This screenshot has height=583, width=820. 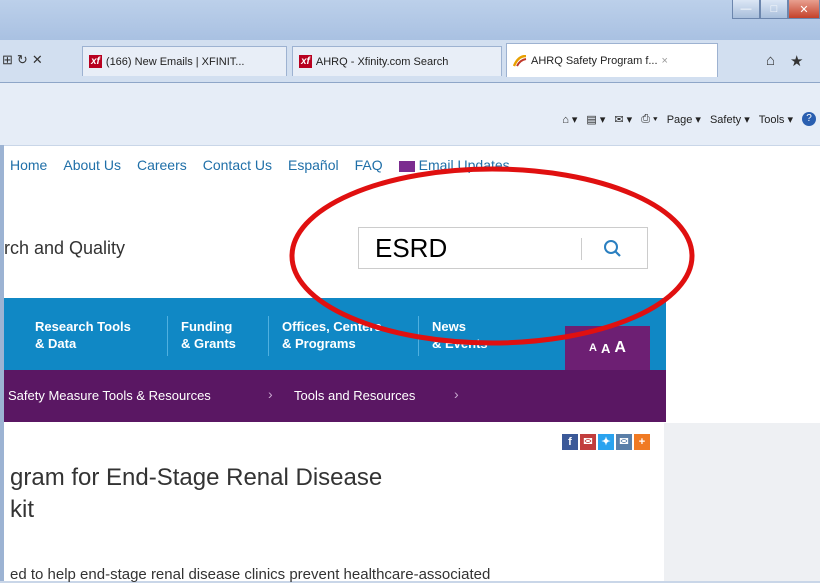 What do you see at coordinates (464, 165) in the screenshot?
I see `email-updates-label: Email Updates` at bounding box center [464, 165].